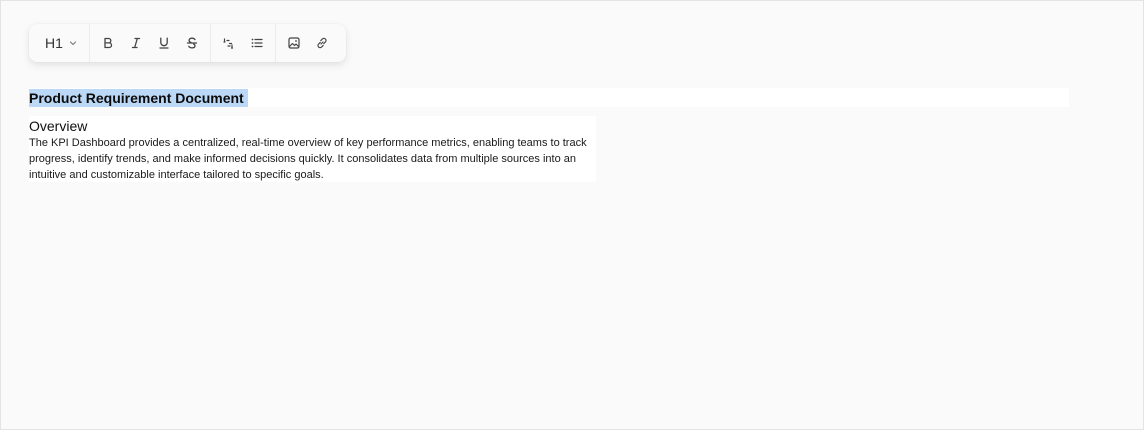 Image resolution: width=1144 pixels, height=430 pixels. I want to click on strikethrough-button, so click(192, 43).